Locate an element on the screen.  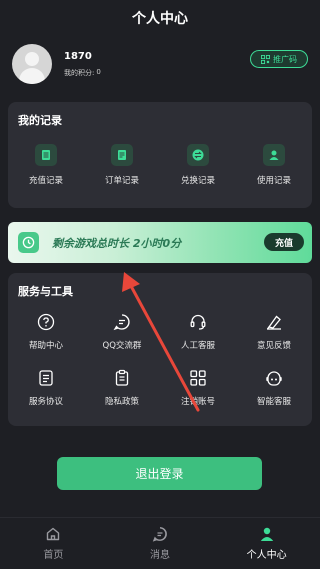
service-customer-support-label: 人工客服 is located at coordinates (197, 346).